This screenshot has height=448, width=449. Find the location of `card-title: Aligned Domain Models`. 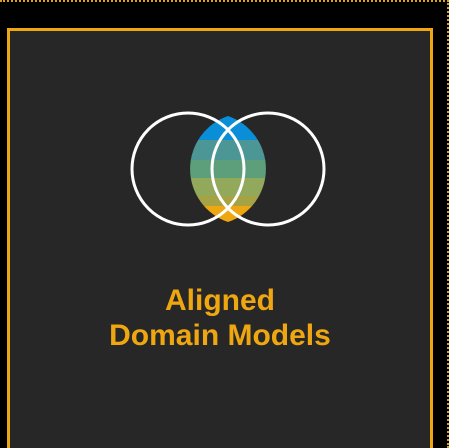

card-title: Aligned Domain Models is located at coordinates (220, 318).